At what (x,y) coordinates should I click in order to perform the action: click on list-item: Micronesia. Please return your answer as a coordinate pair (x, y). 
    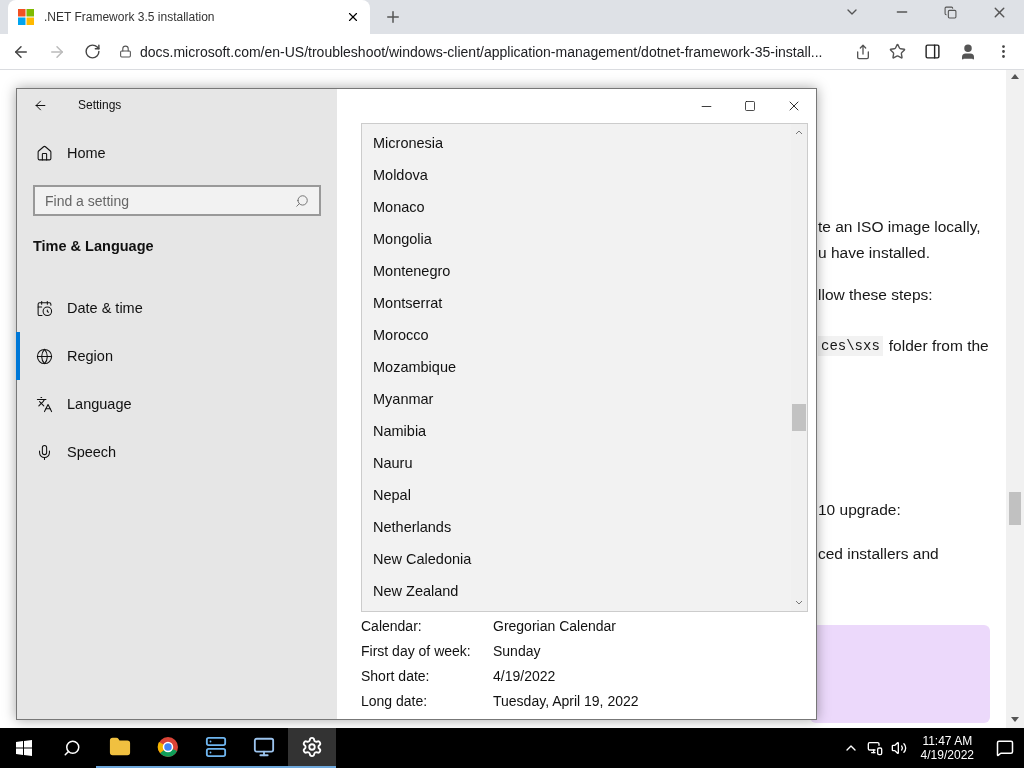
    Looking at the image, I should click on (576, 143).